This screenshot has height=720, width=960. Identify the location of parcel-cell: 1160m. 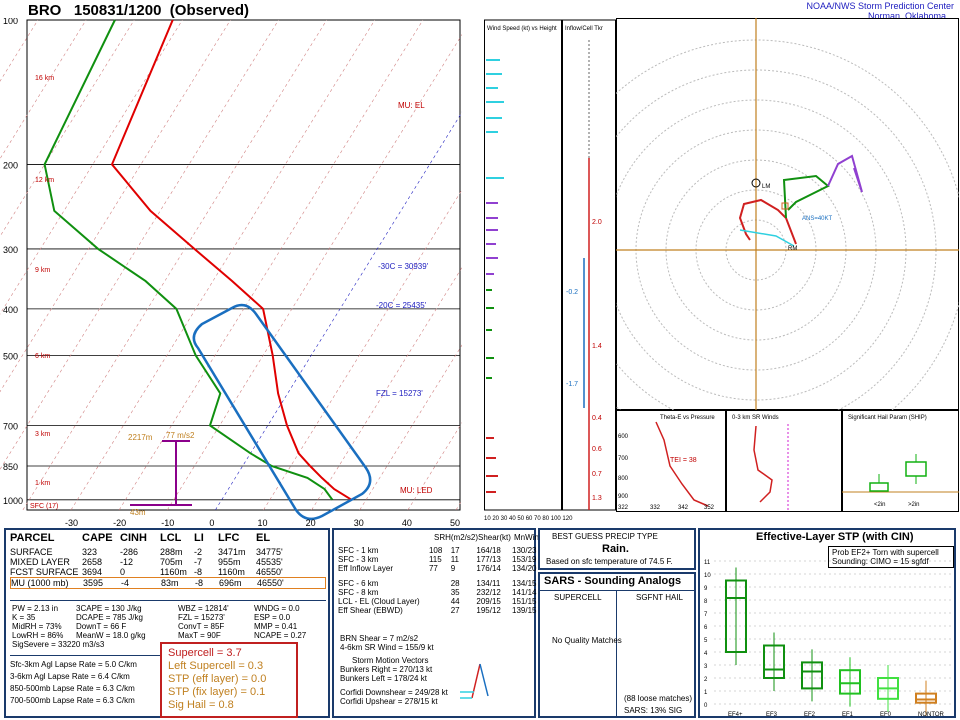
(231, 572).